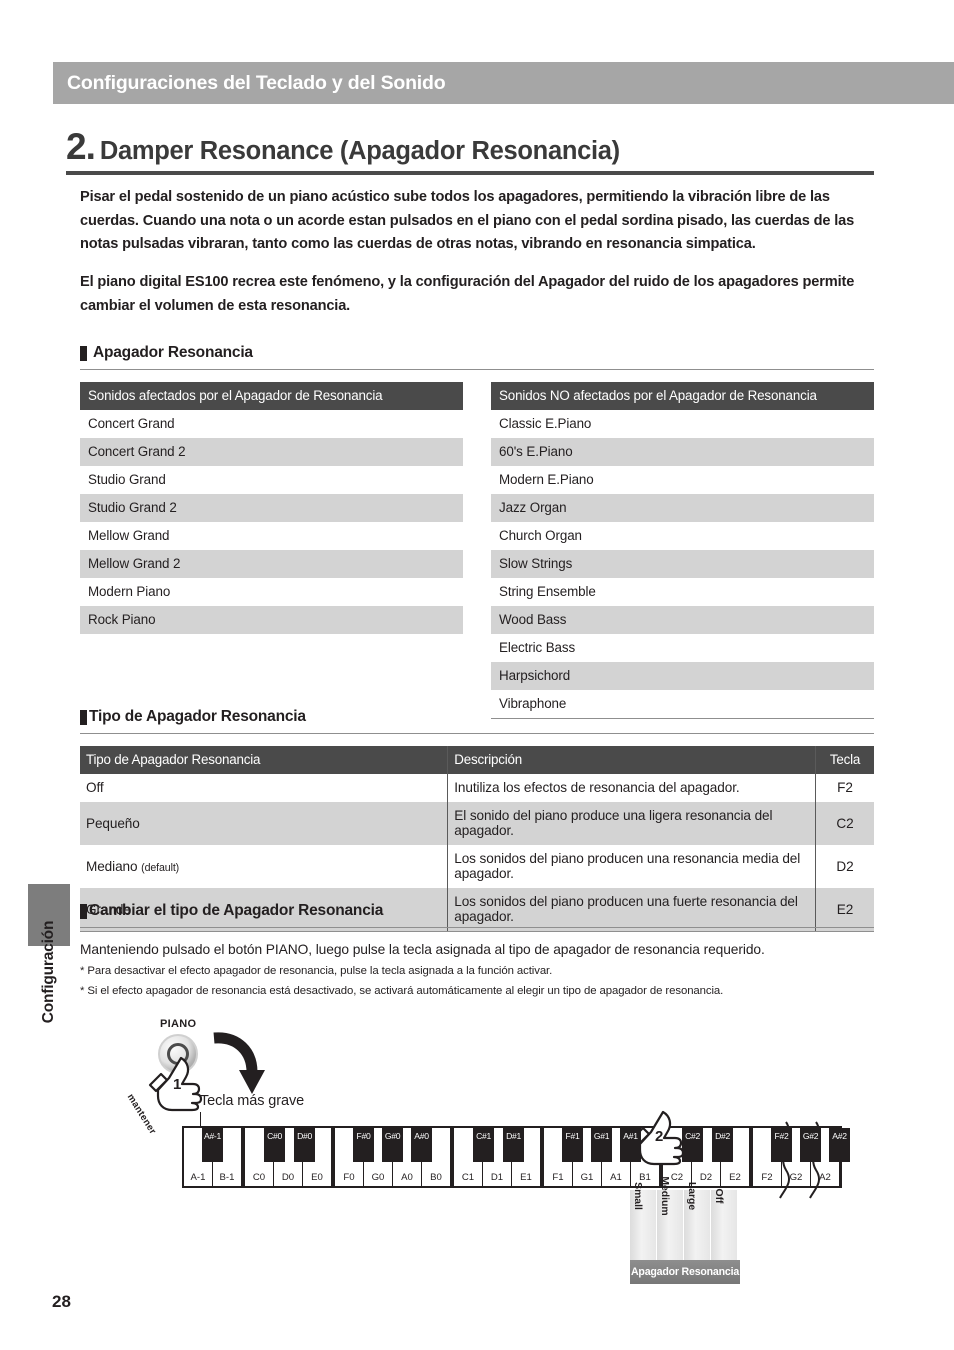 Image resolution: width=954 pixels, height=1350 pixels. What do you see at coordinates (697, 1221) in the screenshot?
I see `function-label-large: Large` at bounding box center [697, 1221].